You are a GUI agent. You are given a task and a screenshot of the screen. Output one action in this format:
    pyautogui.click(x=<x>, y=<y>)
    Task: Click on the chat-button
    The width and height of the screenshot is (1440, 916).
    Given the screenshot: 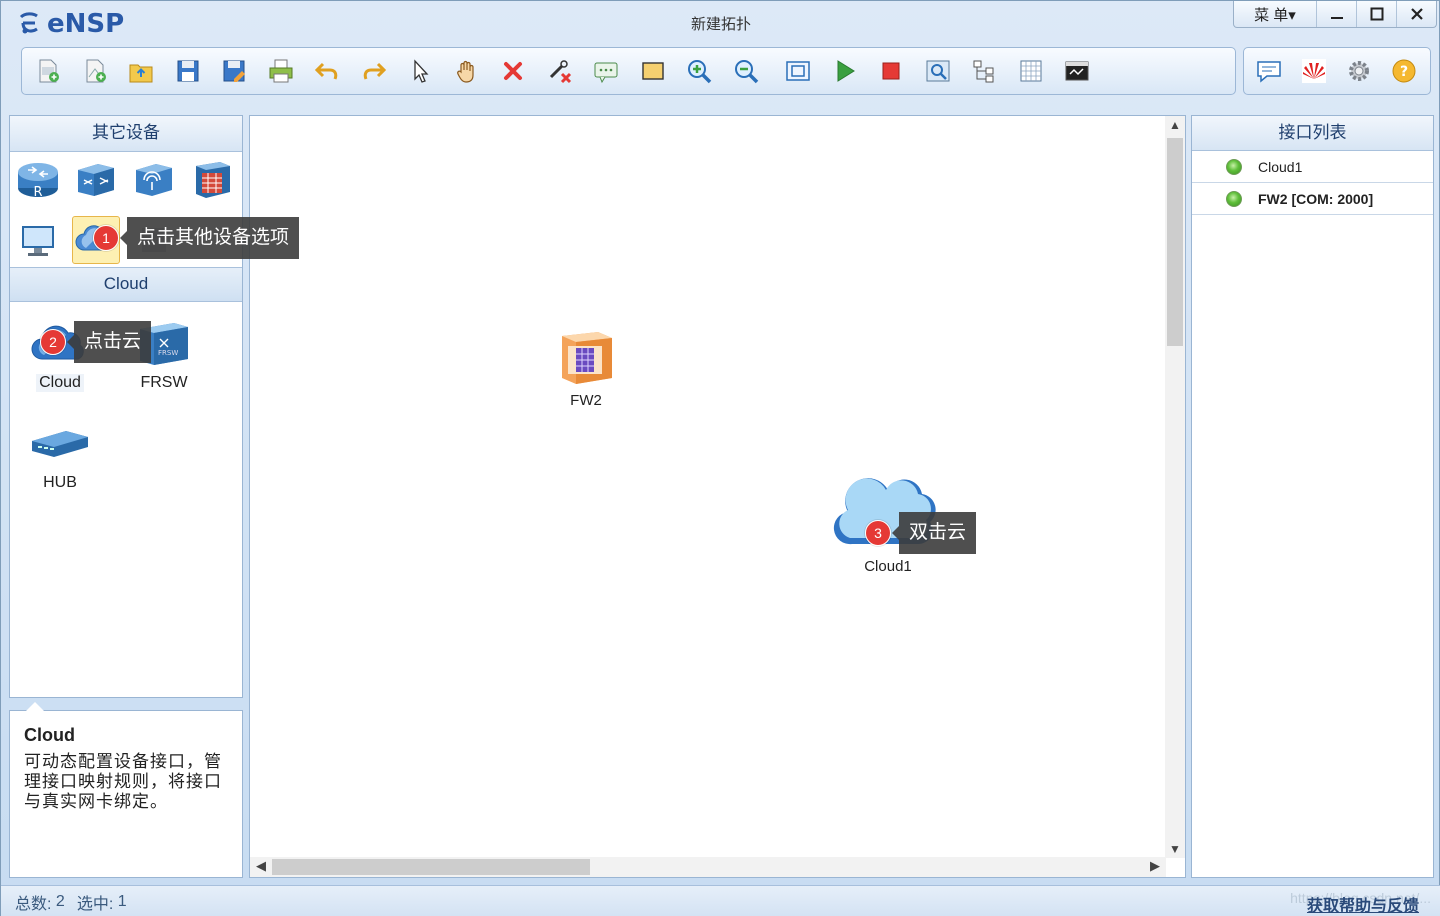 What is the action you would take?
    pyautogui.click(x=1269, y=71)
    